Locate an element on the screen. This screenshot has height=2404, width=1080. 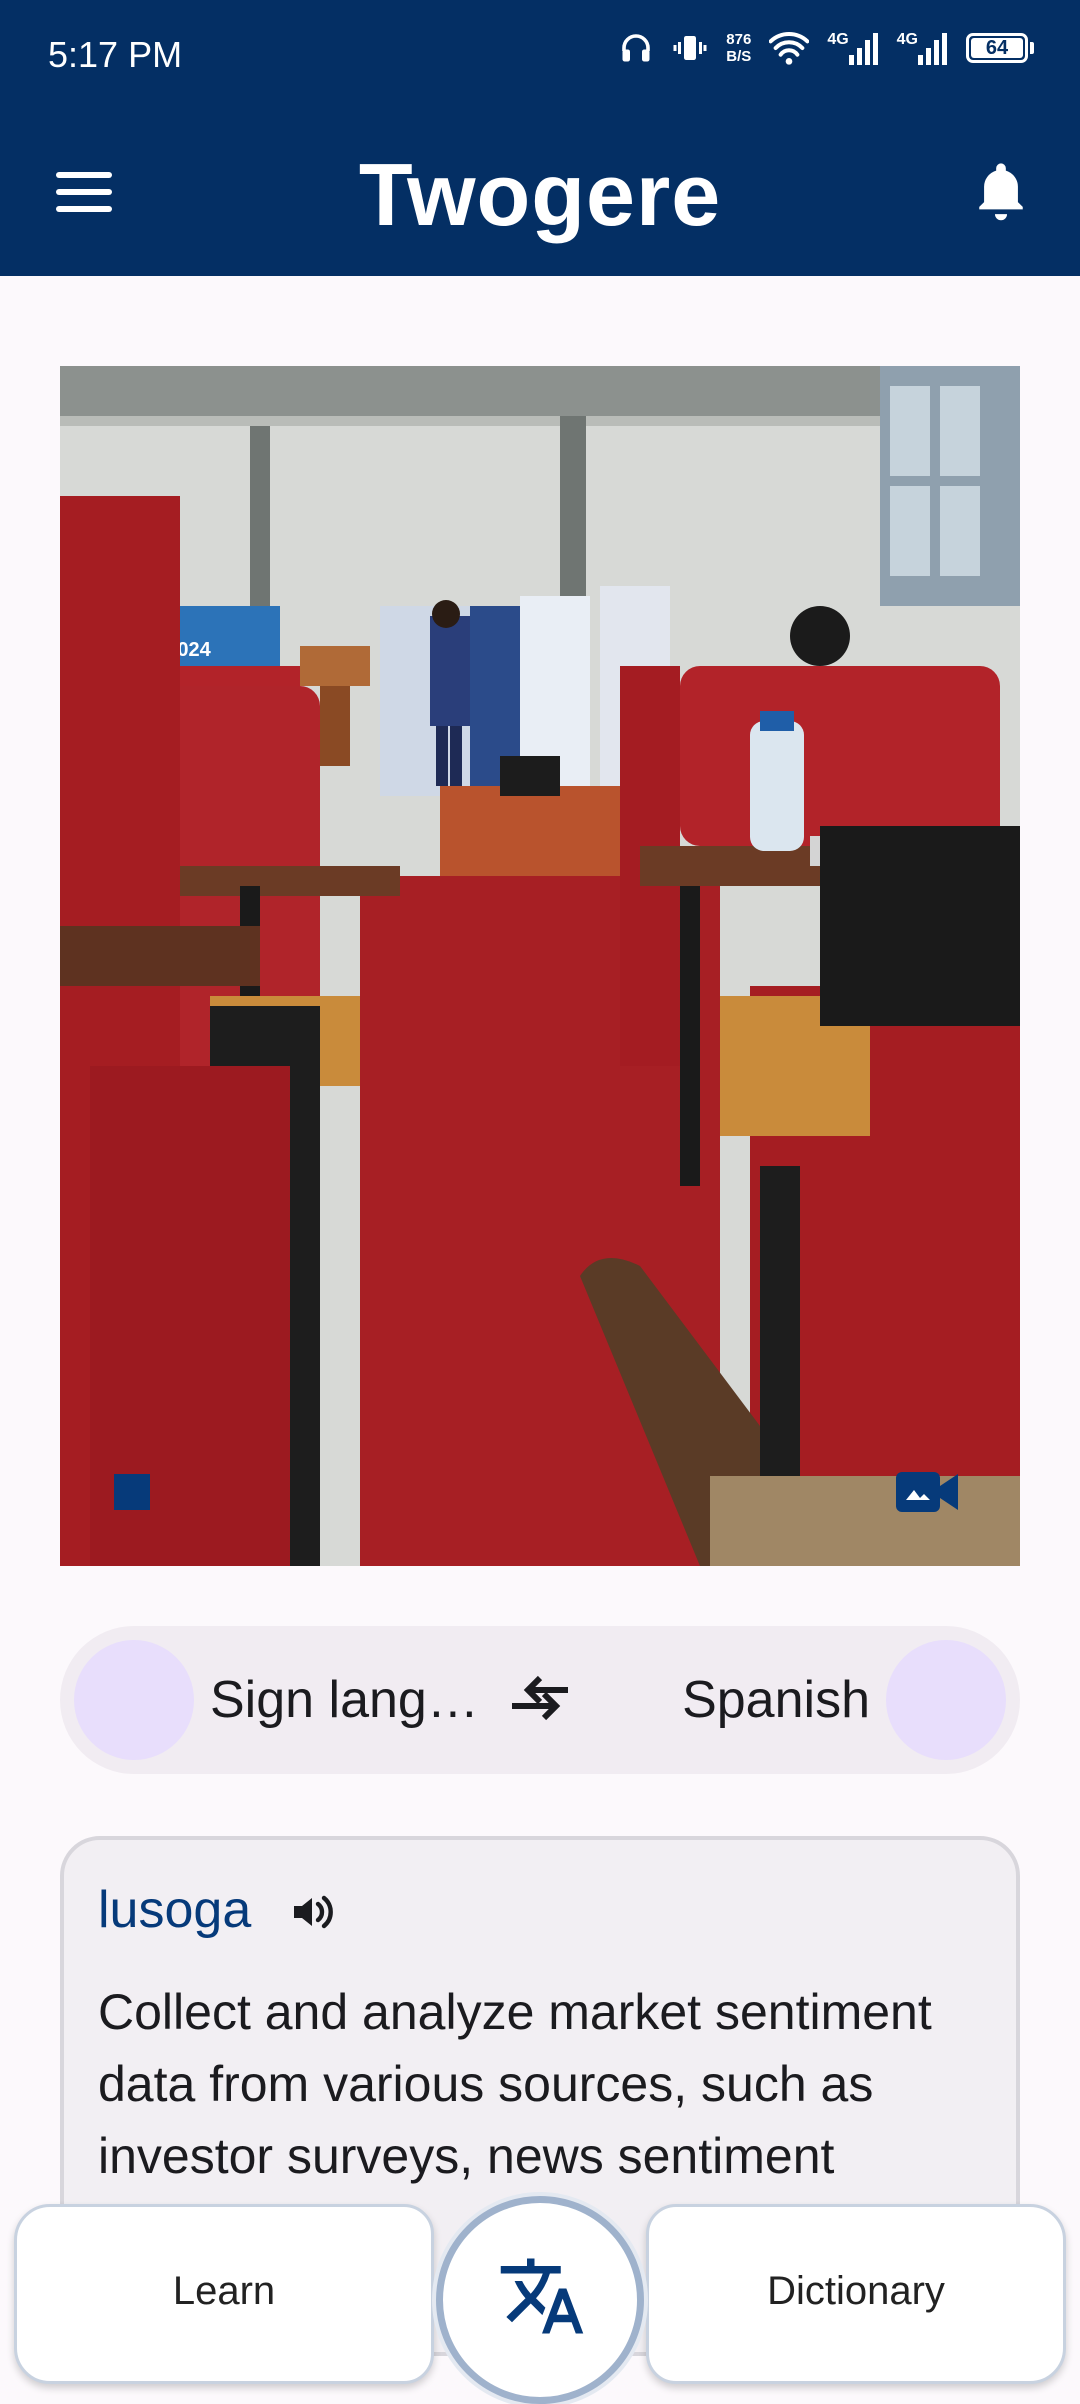
source-language-avatar is located at coordinates (134, 1700).